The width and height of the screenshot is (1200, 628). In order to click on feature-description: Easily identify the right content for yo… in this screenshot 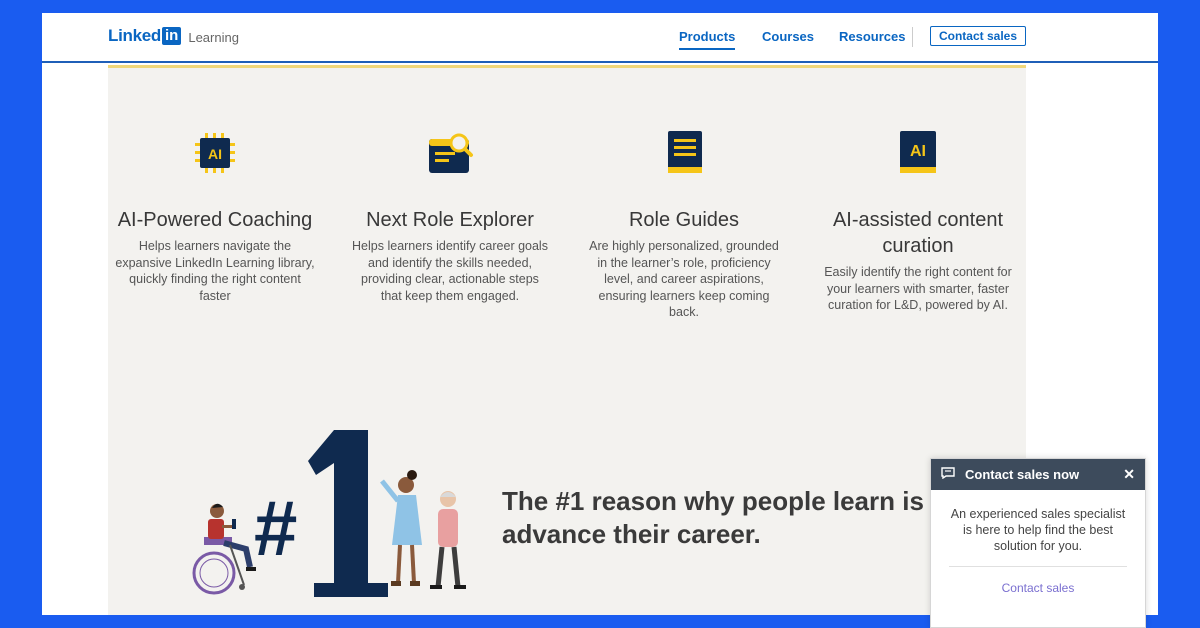, I will do `click(918, 288)`.